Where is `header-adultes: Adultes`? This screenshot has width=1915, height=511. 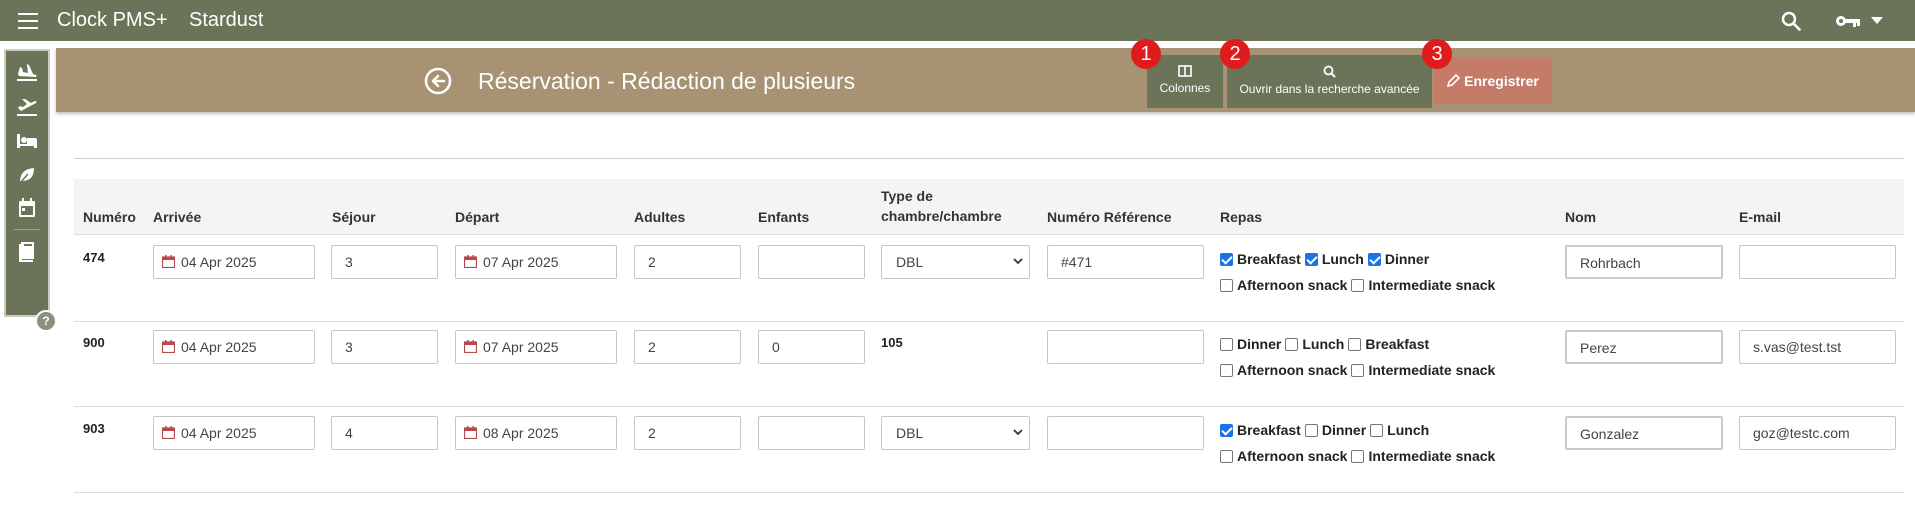 header-adultes: Adultes is located at coordinates (660, 217).